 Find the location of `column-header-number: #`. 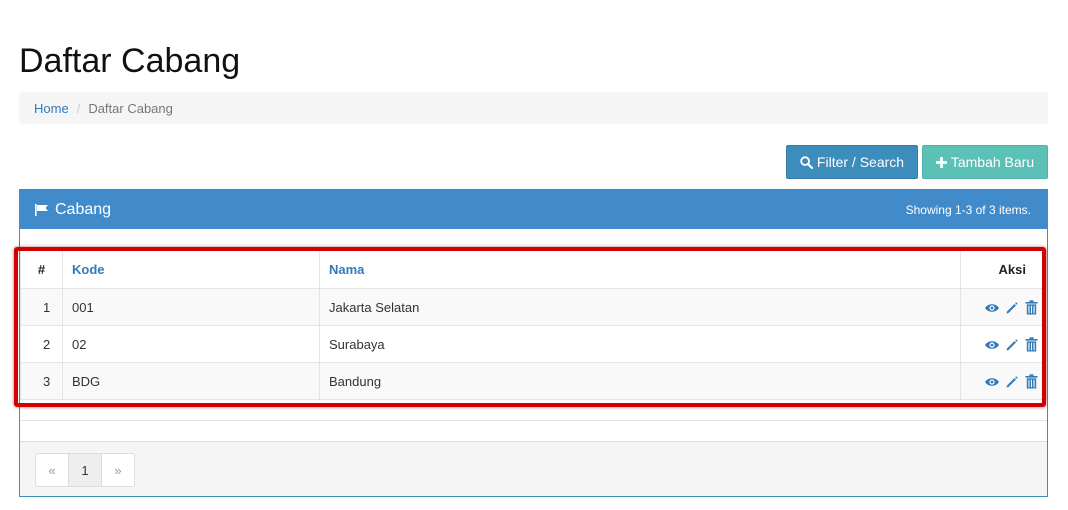

column-header-number: # is located at coordinates (41, 269).